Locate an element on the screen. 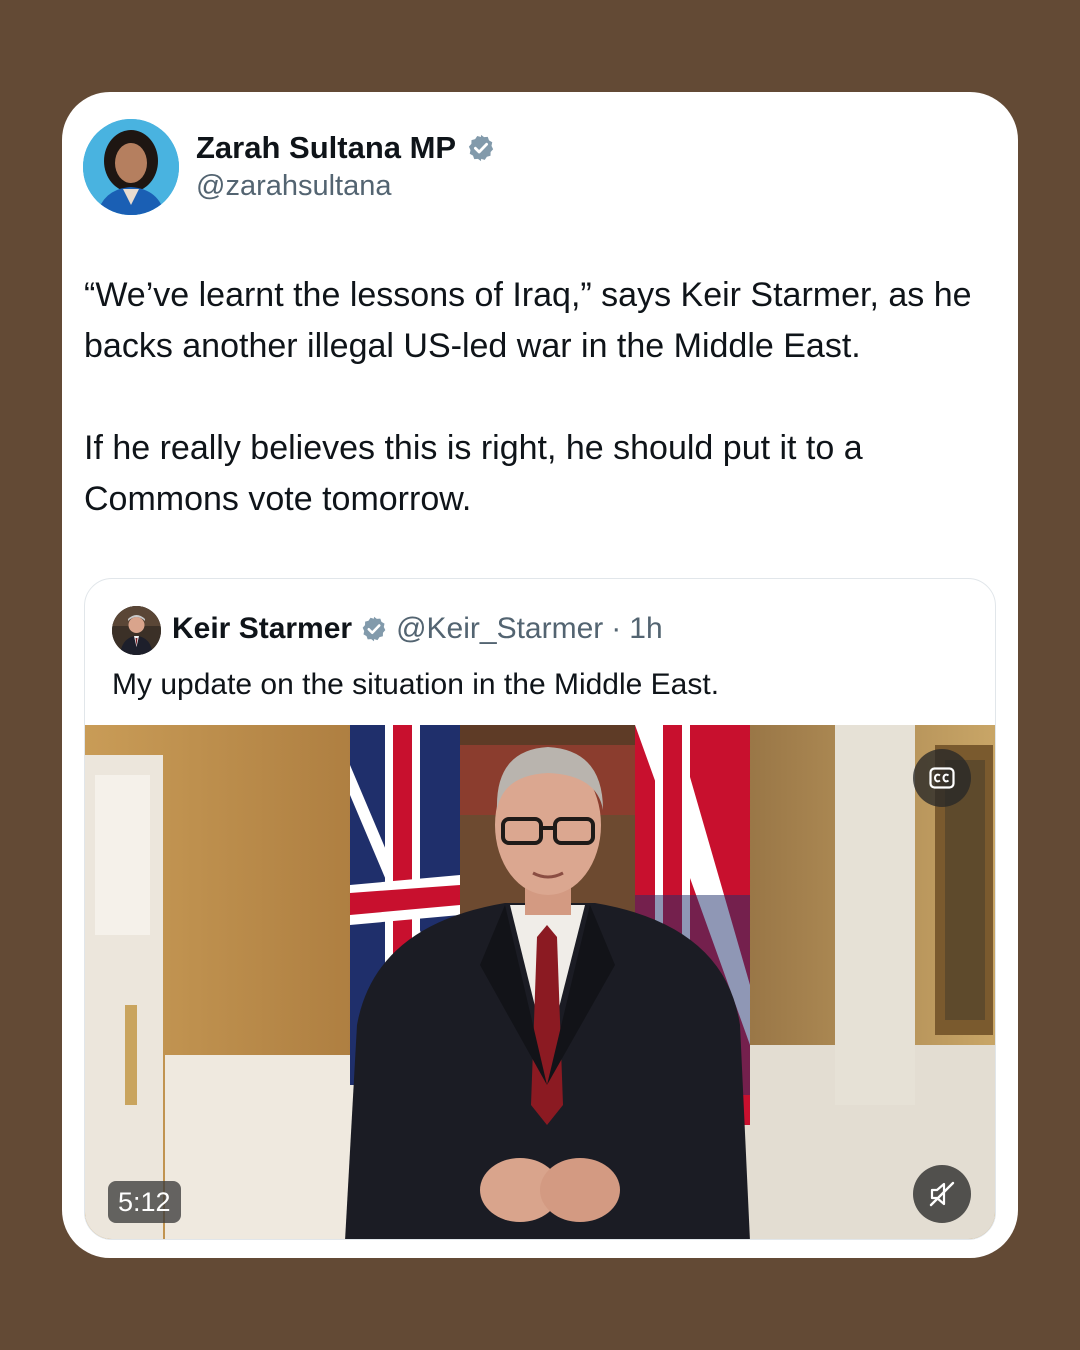  author-name: Zarah Sultana MP is located at coordinates (326, 148).